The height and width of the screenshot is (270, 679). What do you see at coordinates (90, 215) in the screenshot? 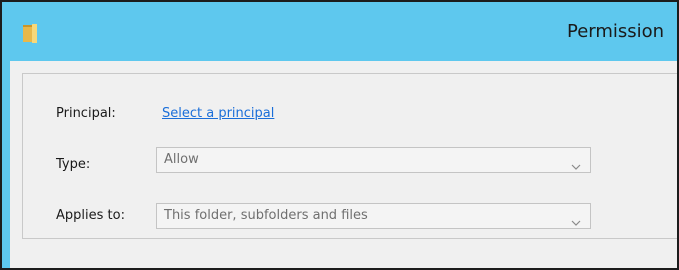
I see `applies-to-label: Applies to:` at bounding box center [90, 215].